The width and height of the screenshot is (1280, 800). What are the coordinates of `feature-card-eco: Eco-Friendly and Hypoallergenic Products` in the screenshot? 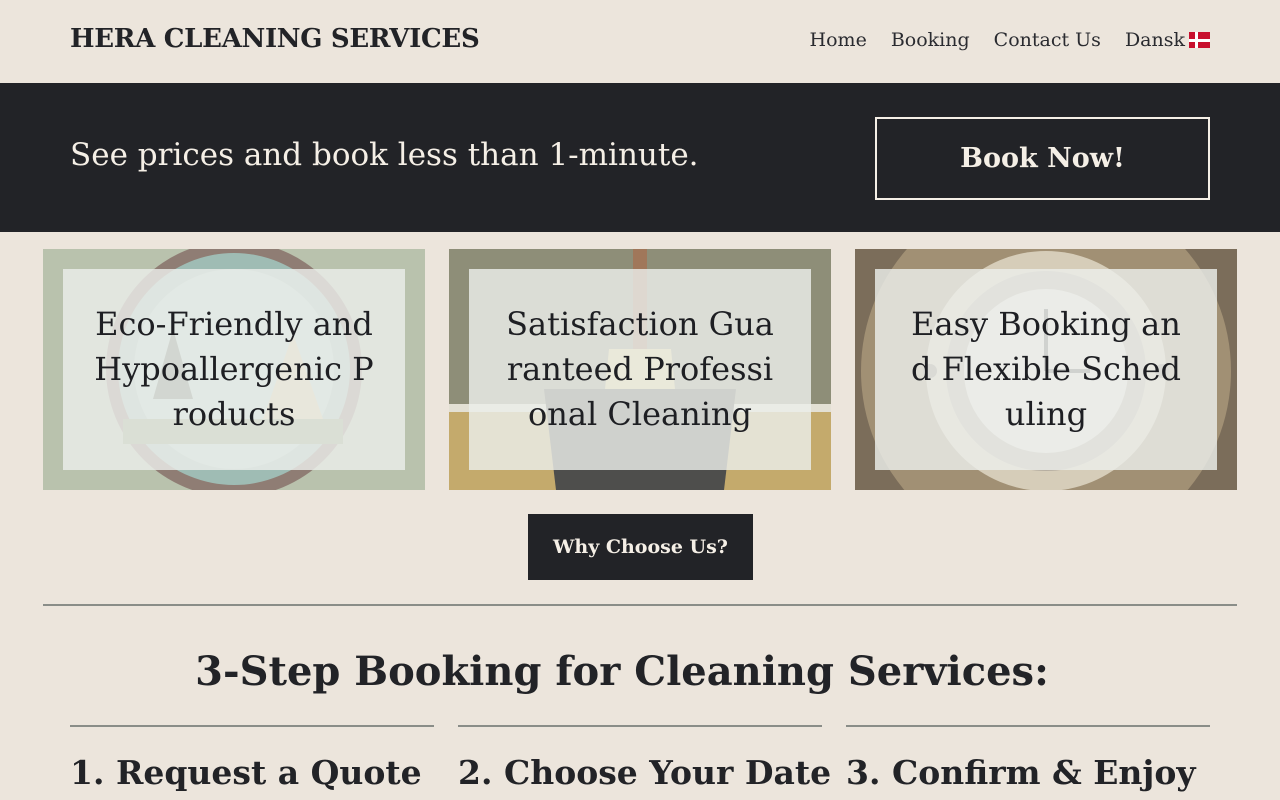 It's located at (234, 369).